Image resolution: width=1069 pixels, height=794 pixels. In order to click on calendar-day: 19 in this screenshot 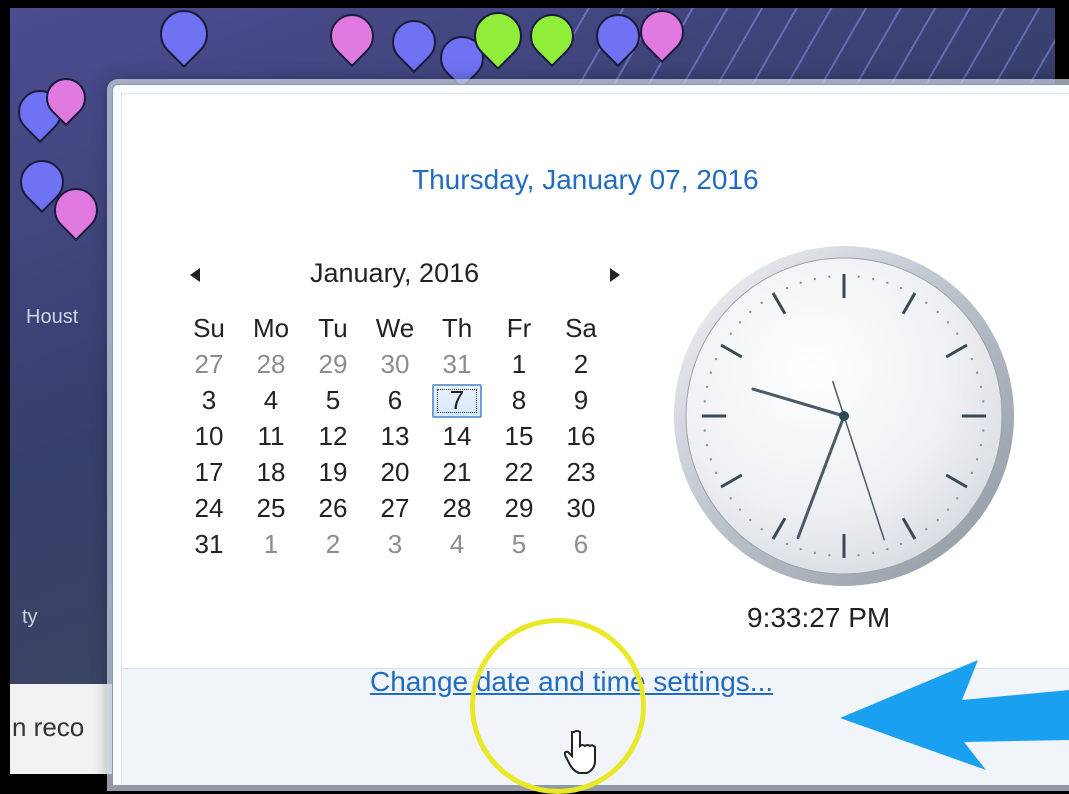, I will do `click(333, 472)`.